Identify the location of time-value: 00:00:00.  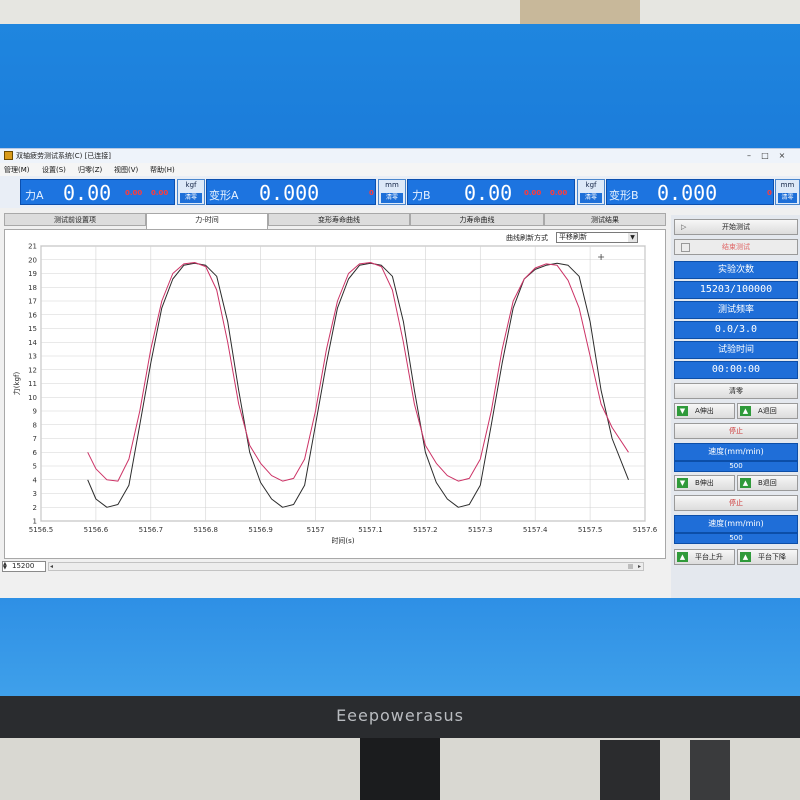
(736, 370).